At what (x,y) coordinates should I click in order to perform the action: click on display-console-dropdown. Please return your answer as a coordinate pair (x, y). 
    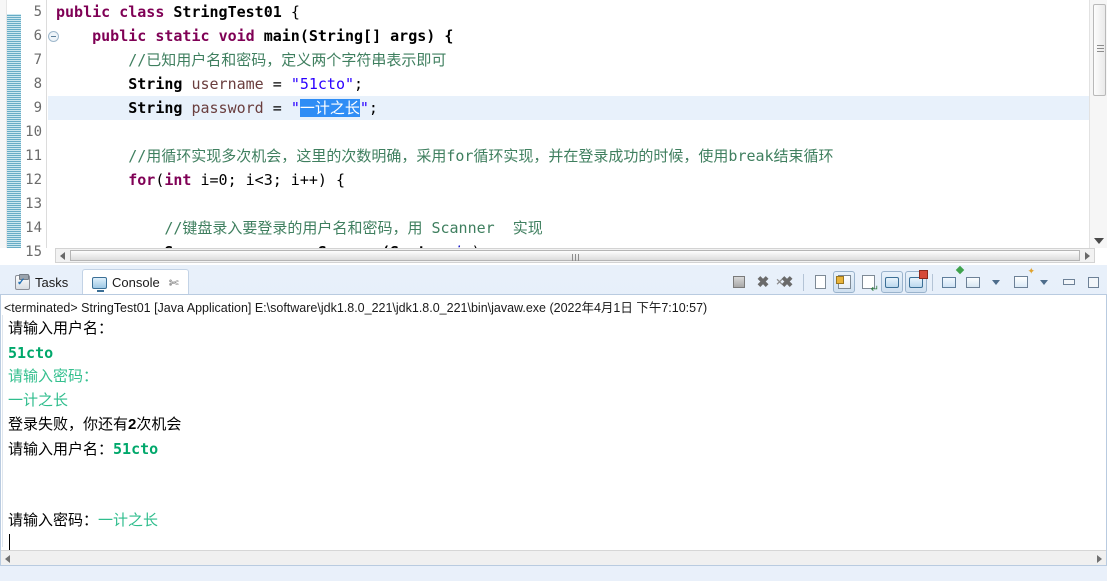
    Looking at the image, I should click on (997, 282).